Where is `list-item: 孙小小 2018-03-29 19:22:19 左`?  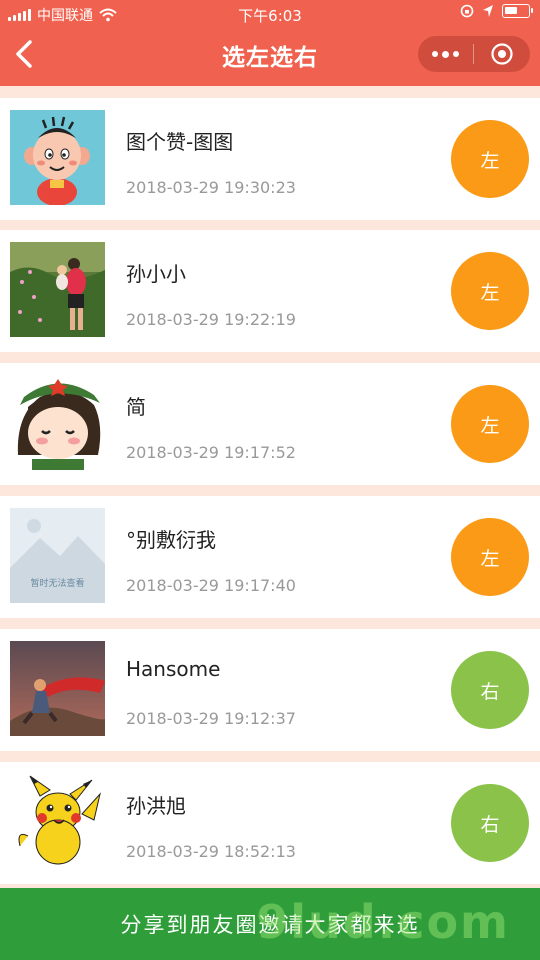 list-item: 孙小小 2018-03-29 19:22:19 左 is located at coordinates (270, 291).